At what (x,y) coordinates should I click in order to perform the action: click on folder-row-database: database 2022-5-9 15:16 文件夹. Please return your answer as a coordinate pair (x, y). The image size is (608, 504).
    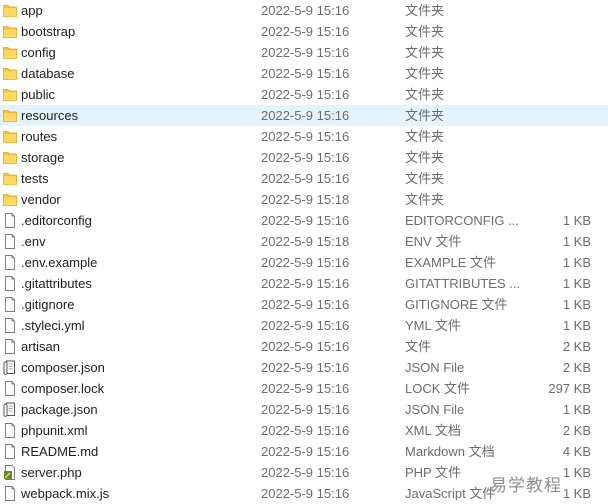
    Looking at the image, I should click on (304, 73).